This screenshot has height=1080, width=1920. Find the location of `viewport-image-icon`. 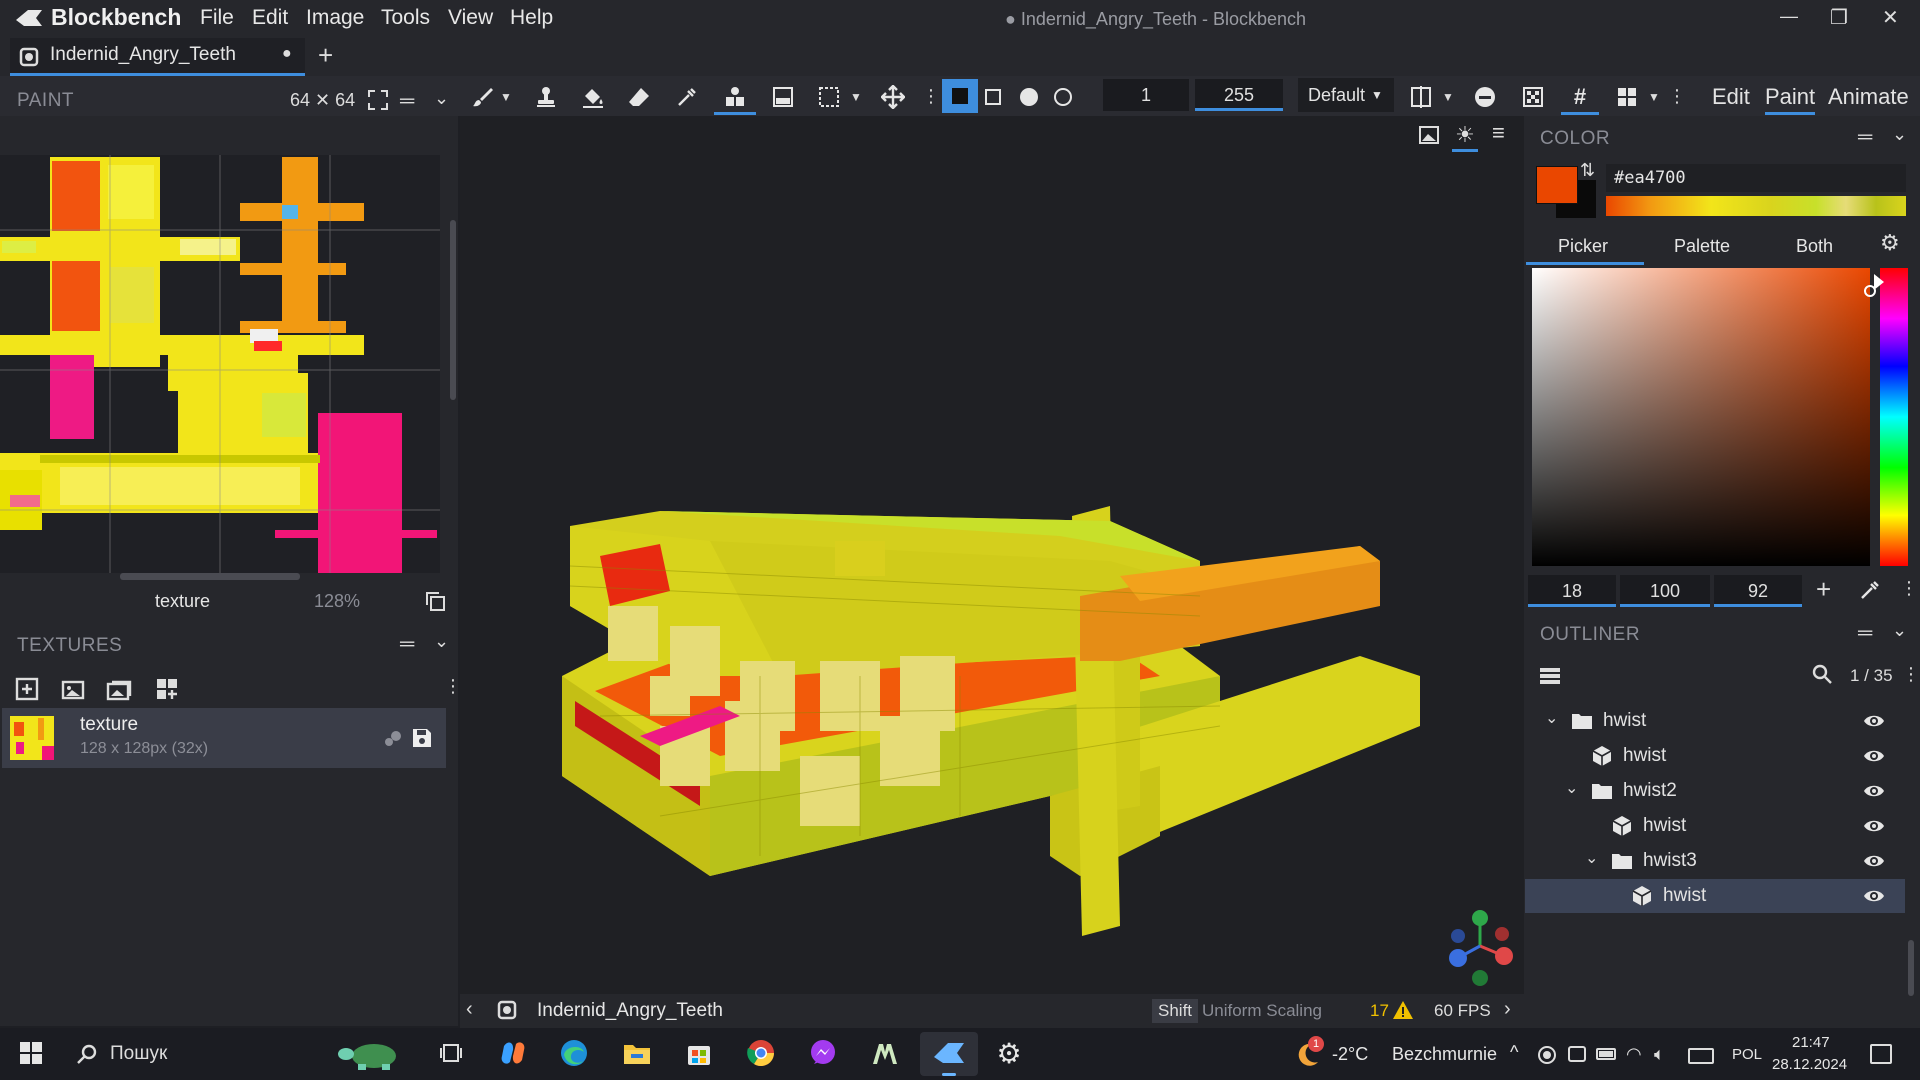

viewport-image-icon is located at coordinates (1429, 135).